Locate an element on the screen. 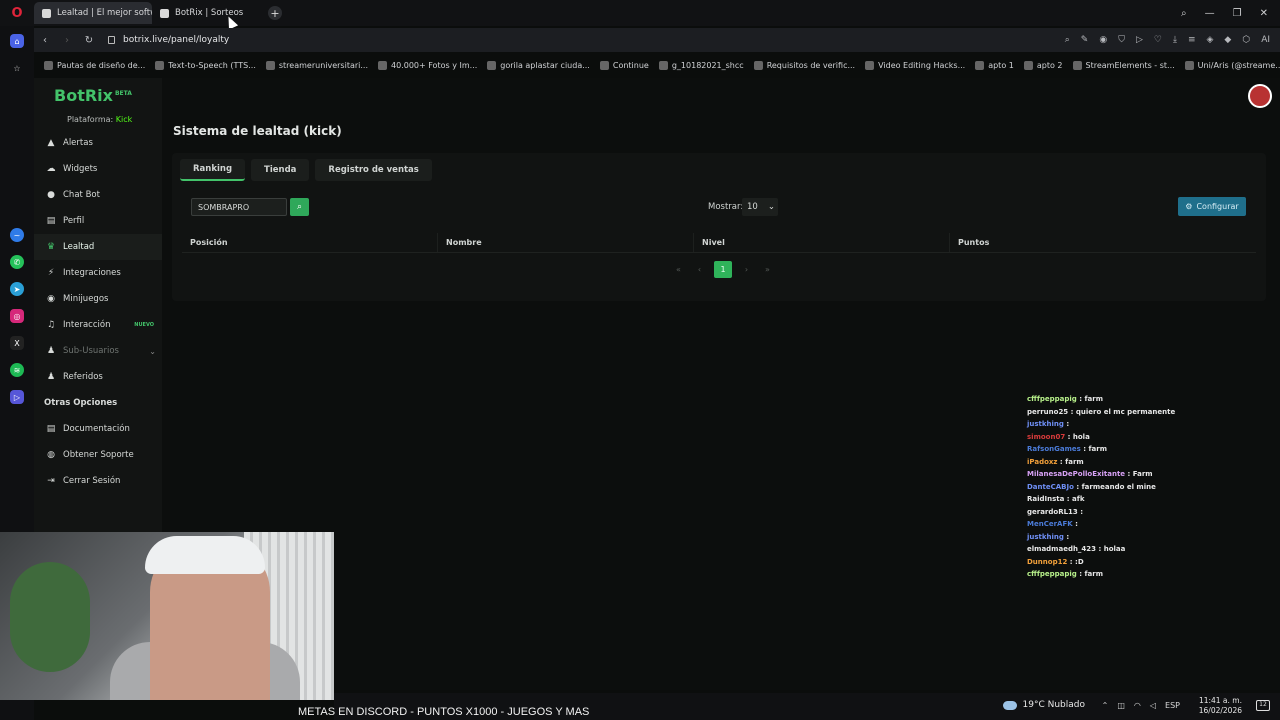 The height and width of the screenshot is (720, 1280). heart-icon: ♡ is located at coordinates (1158, 40).